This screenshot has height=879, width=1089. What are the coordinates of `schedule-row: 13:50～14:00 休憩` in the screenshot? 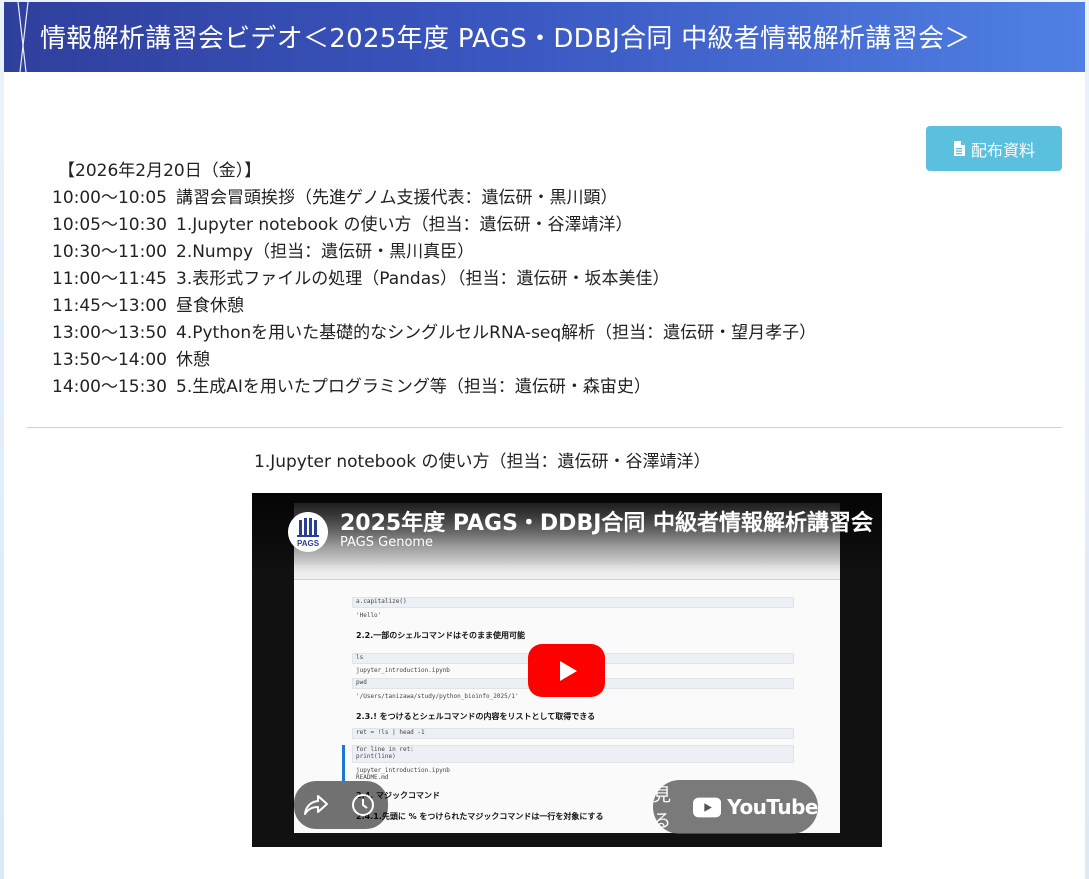 It's located at (131, 360).